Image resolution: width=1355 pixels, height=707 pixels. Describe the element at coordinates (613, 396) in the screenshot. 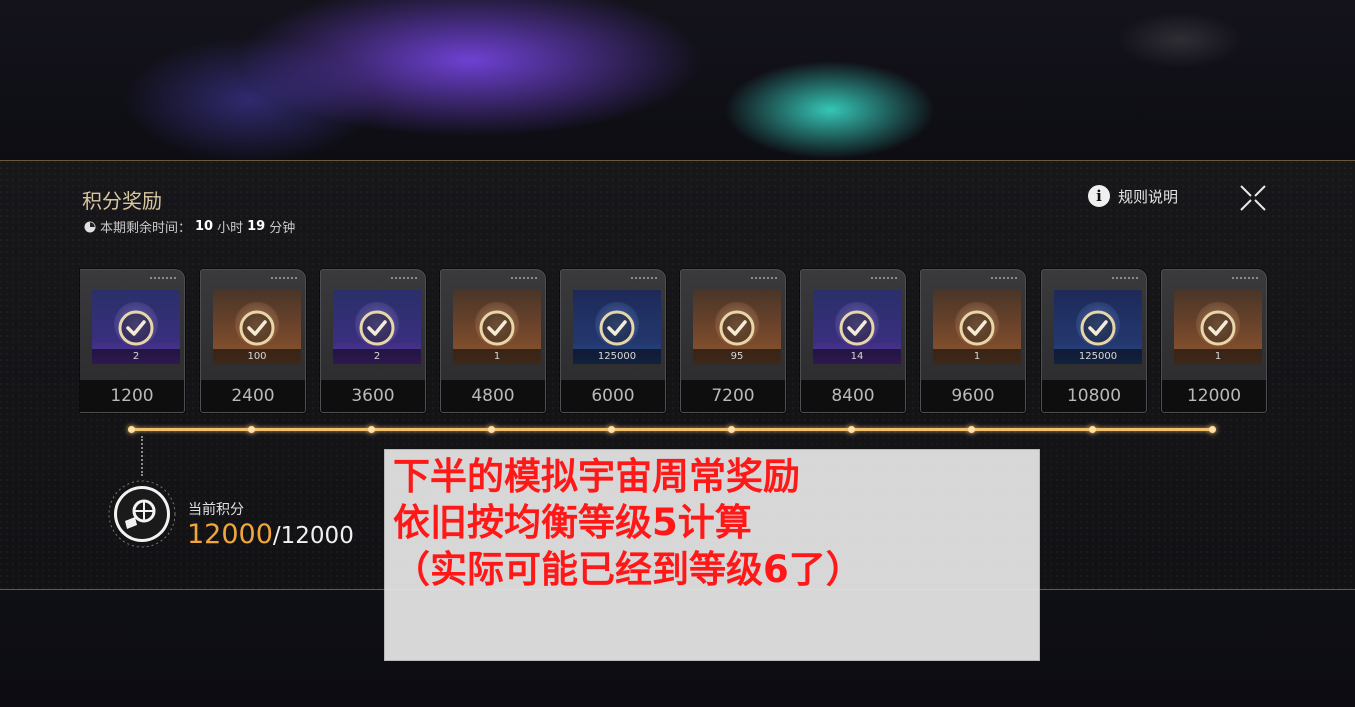

I see `reward-points-threshold: 6000` at that location.